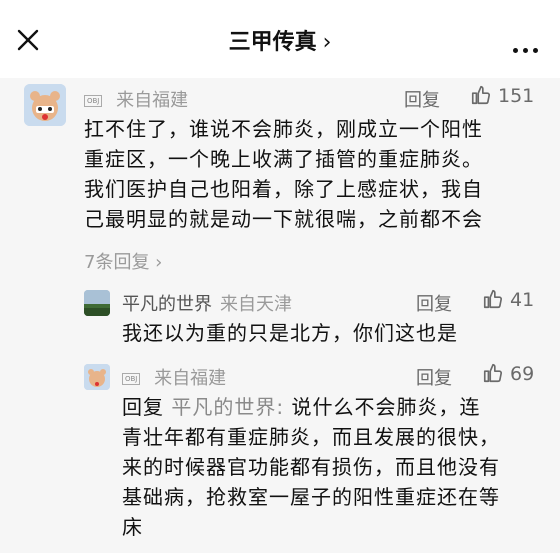  What do you see at coordinates (283, 189) in the screenshot?
I see `comment-line: 我们医护自己也阳着，除了上感症状，我自` at bounding box center [283, 189].